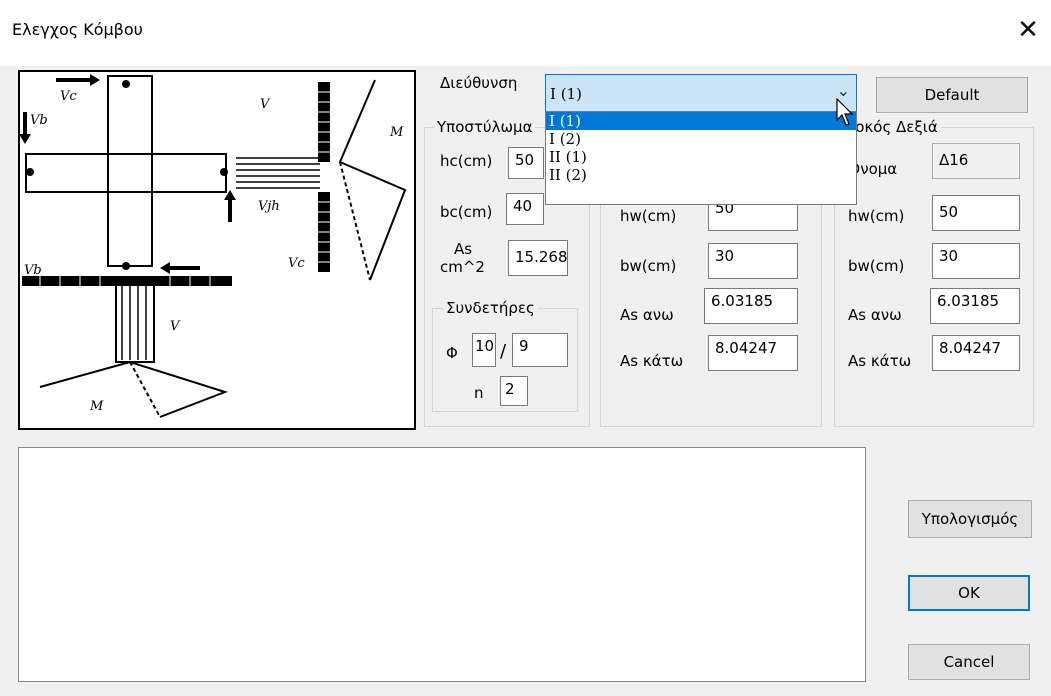  I want to click on as-label-2: cm^2, so click(462, 267).